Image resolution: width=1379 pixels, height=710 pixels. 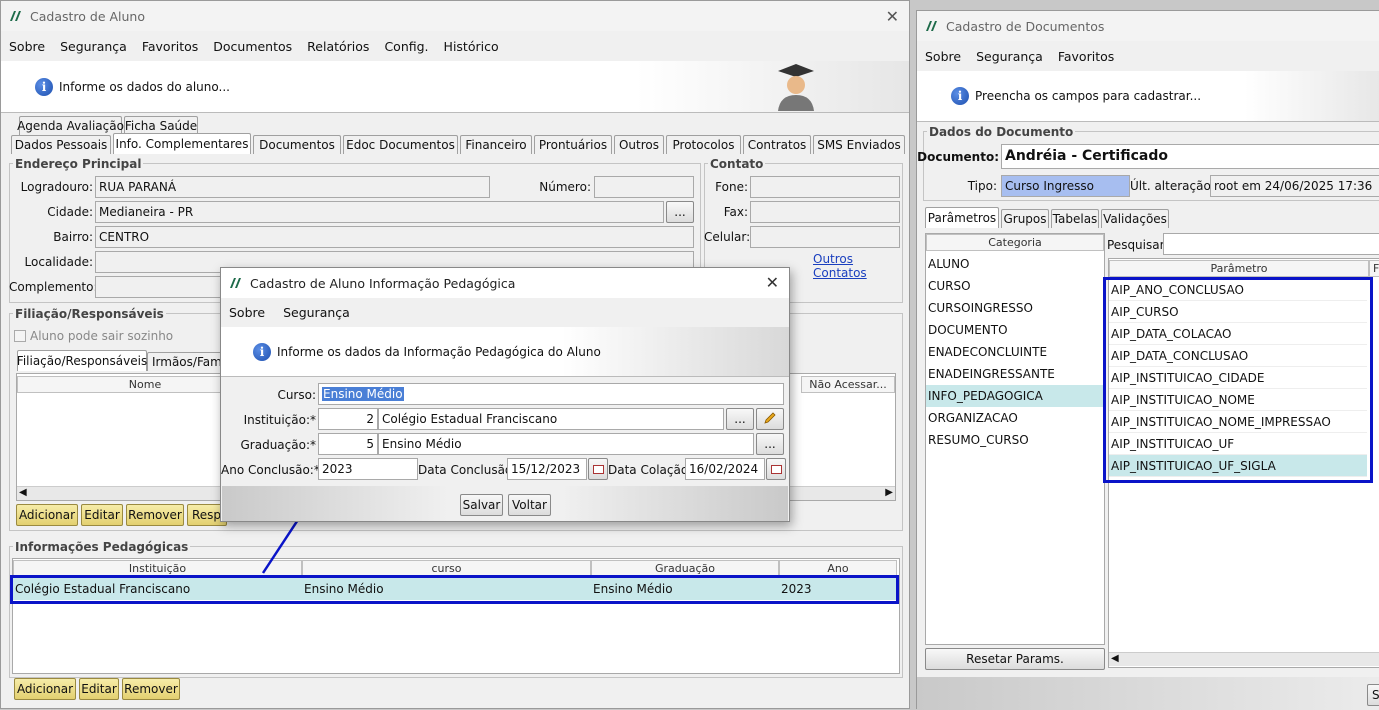 I want to click on scroll-right-icon: ▶, so click(x=889, y=492).